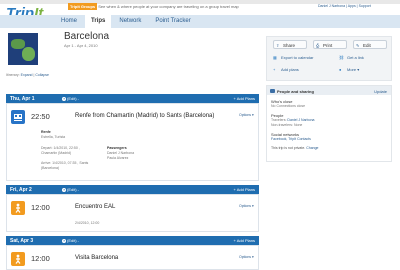  Describe the element at coordinates (69, 21) in the screenshot. I see `tab-home: Home` at that location.